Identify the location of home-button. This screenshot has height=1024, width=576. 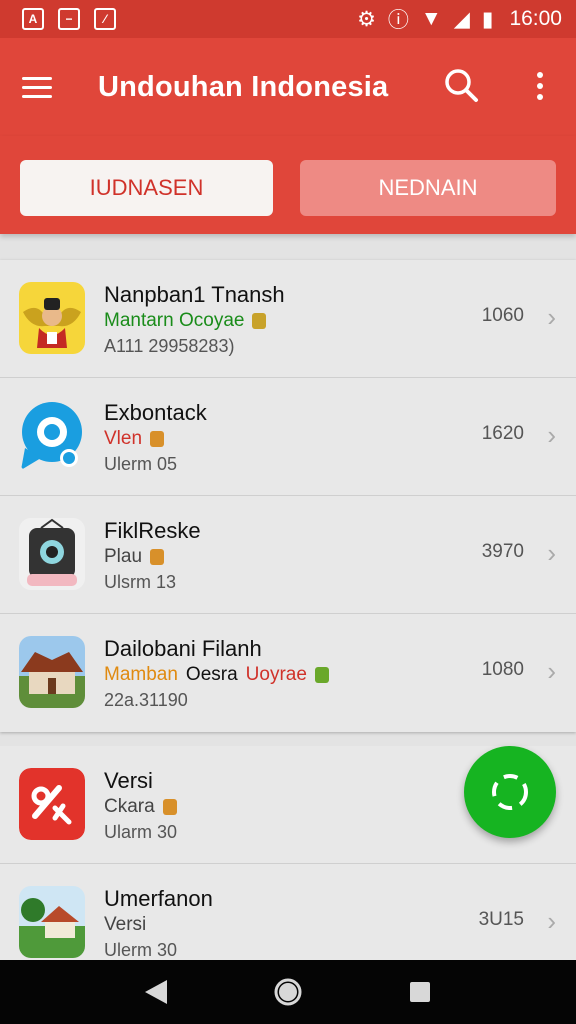
(288, 992).